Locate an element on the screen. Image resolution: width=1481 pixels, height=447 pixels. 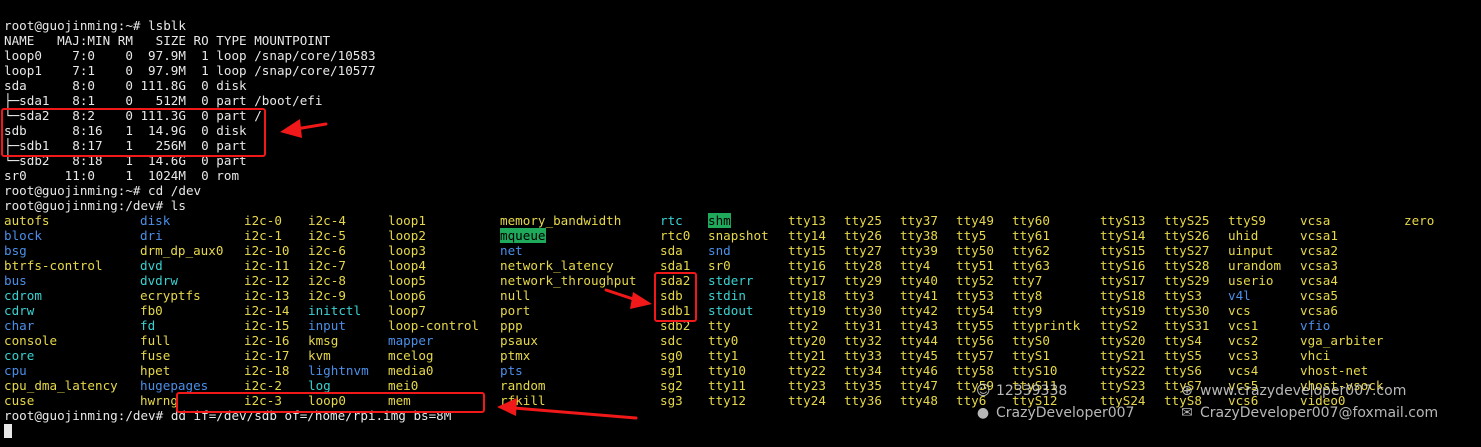
dev-entry: tty5 is located at coordinates (971, 235).